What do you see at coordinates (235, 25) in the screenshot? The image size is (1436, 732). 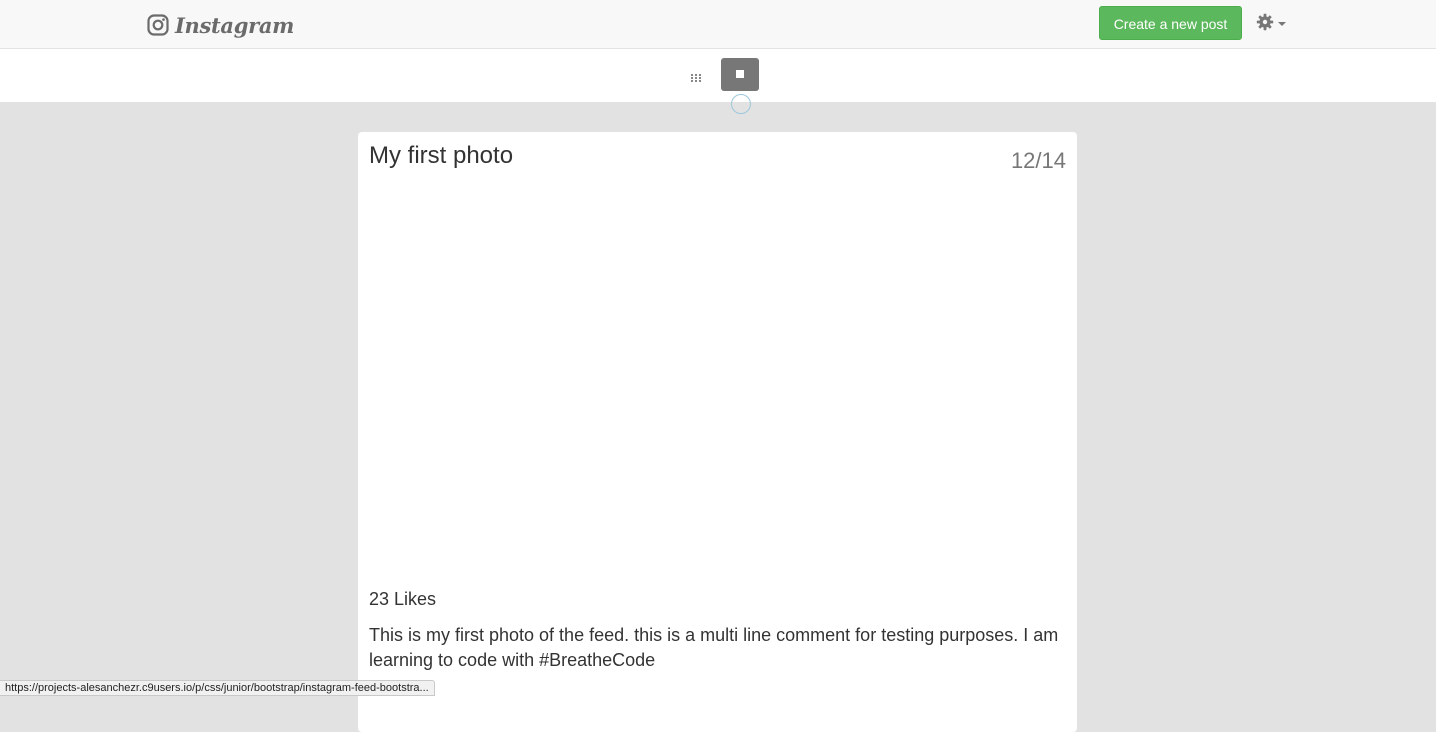 I see `brand-name: Instagram` at bounding box center [235, 25].